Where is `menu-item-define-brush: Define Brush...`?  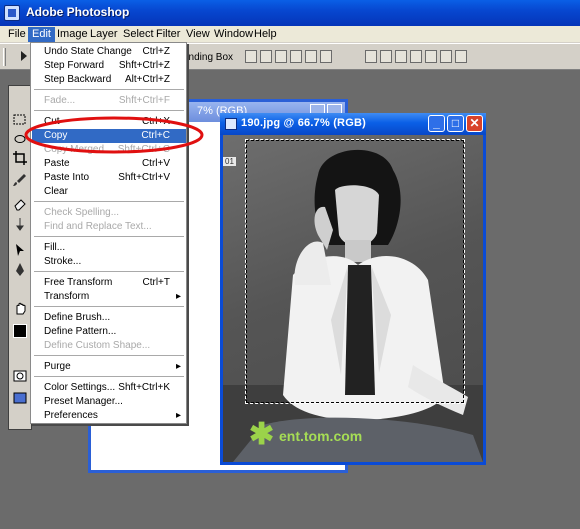 menu-item-define-brush: Define Brush... is located at coordinates (109, 318).